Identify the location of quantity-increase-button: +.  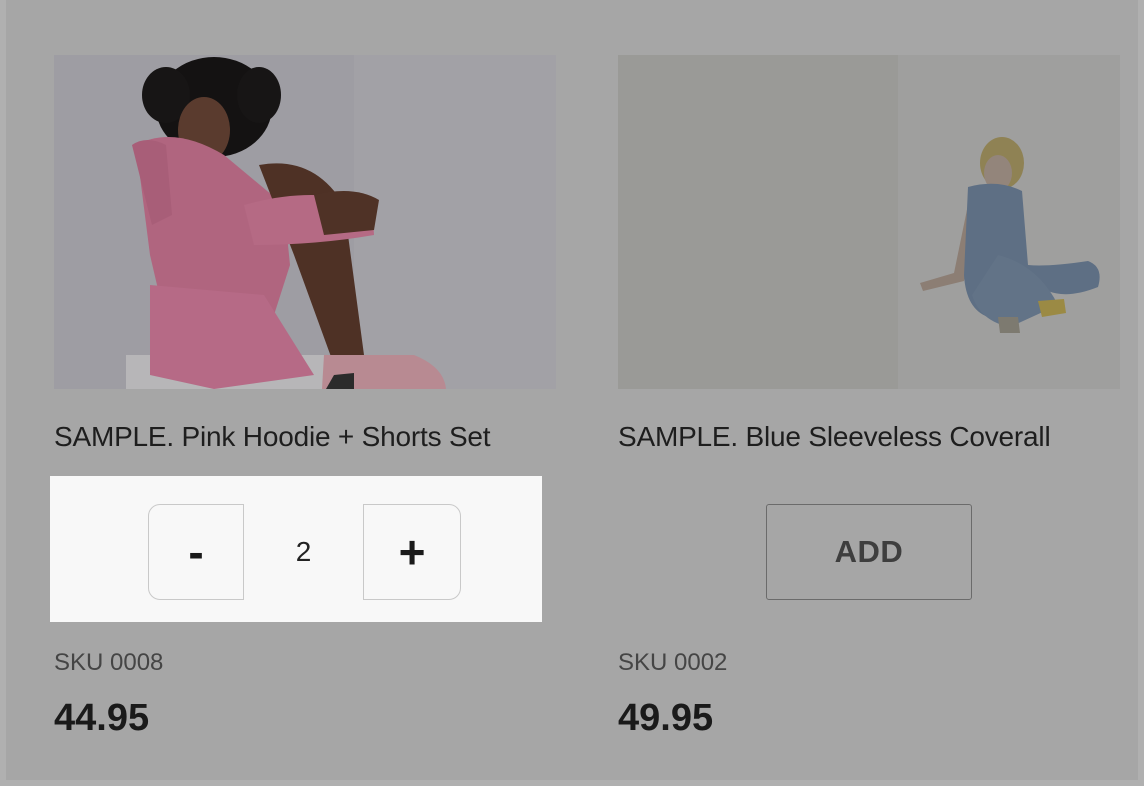
(412, 552).